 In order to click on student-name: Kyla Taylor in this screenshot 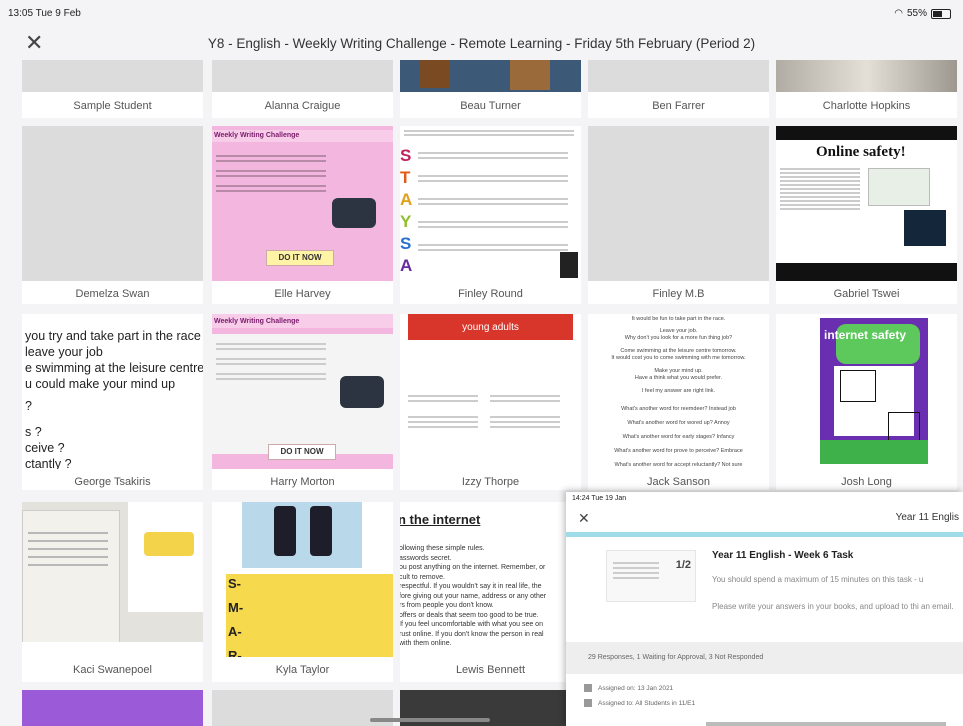, I will do `click(302, 670)`.